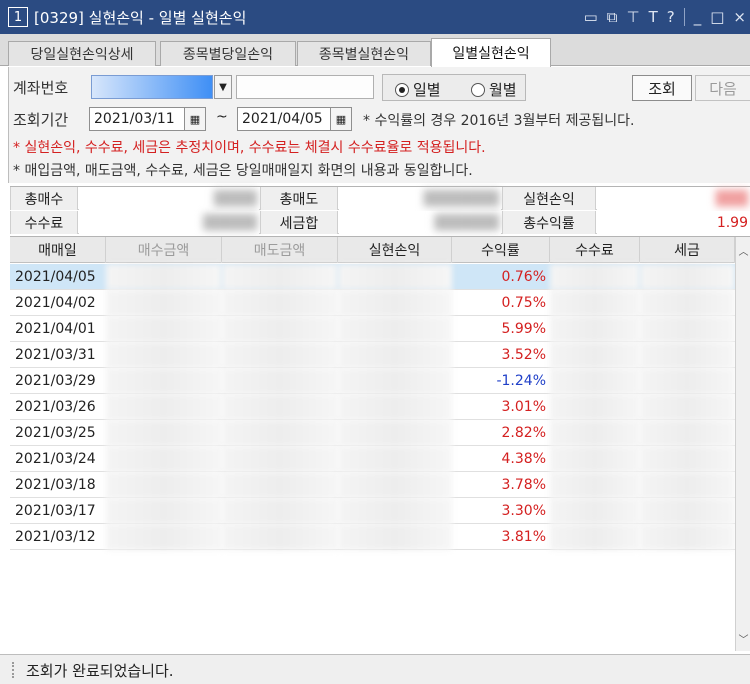  I want to click on col-fee: 수수료, so click(595, 250).